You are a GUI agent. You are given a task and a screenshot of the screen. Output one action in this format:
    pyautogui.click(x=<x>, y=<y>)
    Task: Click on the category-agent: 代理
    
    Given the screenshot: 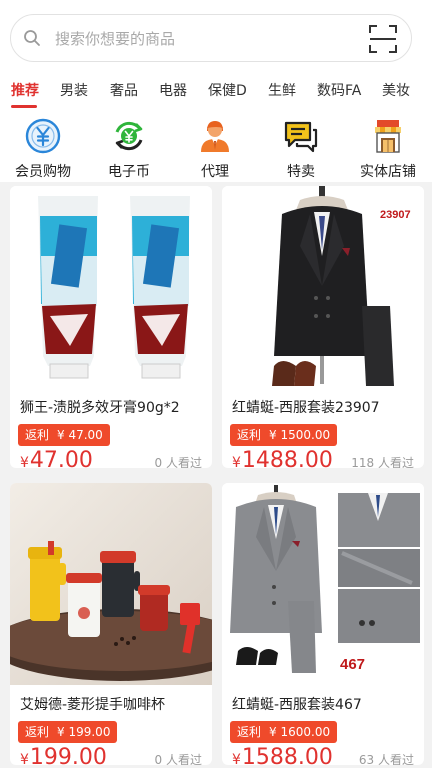 What is the action you would take?
    pyautogui.click(x=215, y=147)
    